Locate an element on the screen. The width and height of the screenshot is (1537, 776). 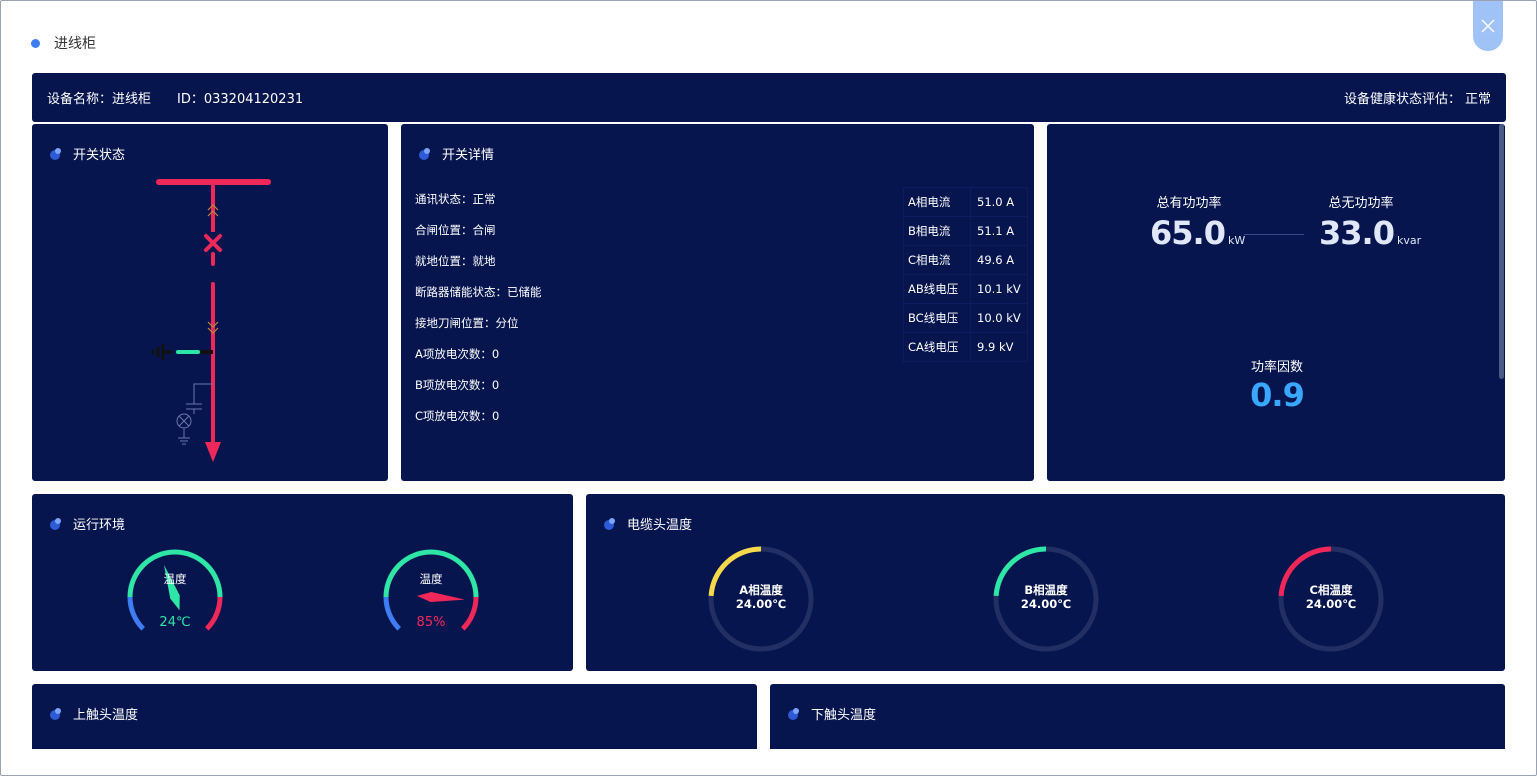
status-item: 通讯状态：正常 is located at coordinates (455, 199).